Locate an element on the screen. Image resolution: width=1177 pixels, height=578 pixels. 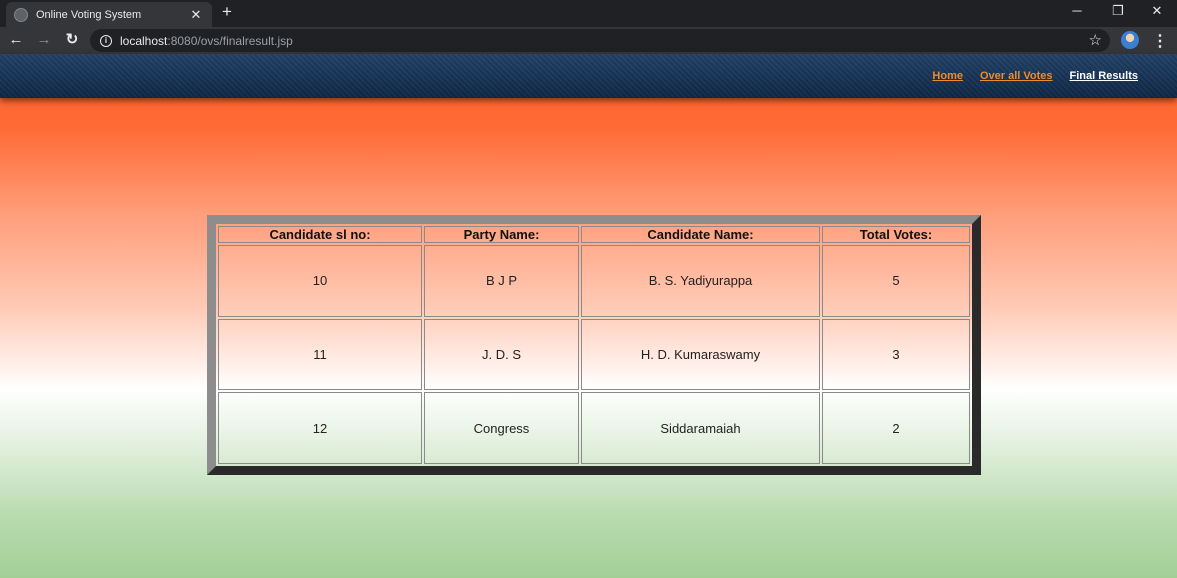
close-icon: ✕ is located at coordinates (196, 15).